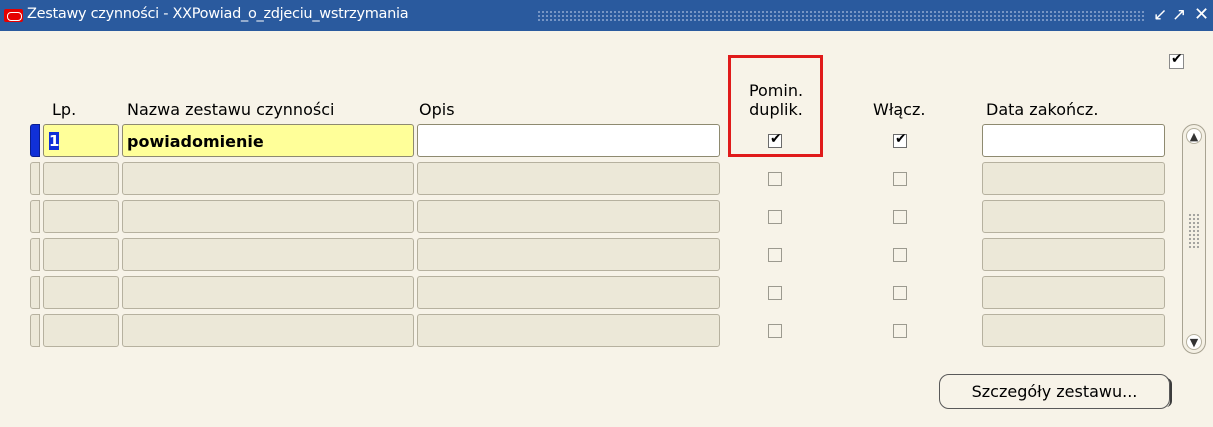  I want to click on skip-duplicates-checkbox: ✔, so click(775, 139).